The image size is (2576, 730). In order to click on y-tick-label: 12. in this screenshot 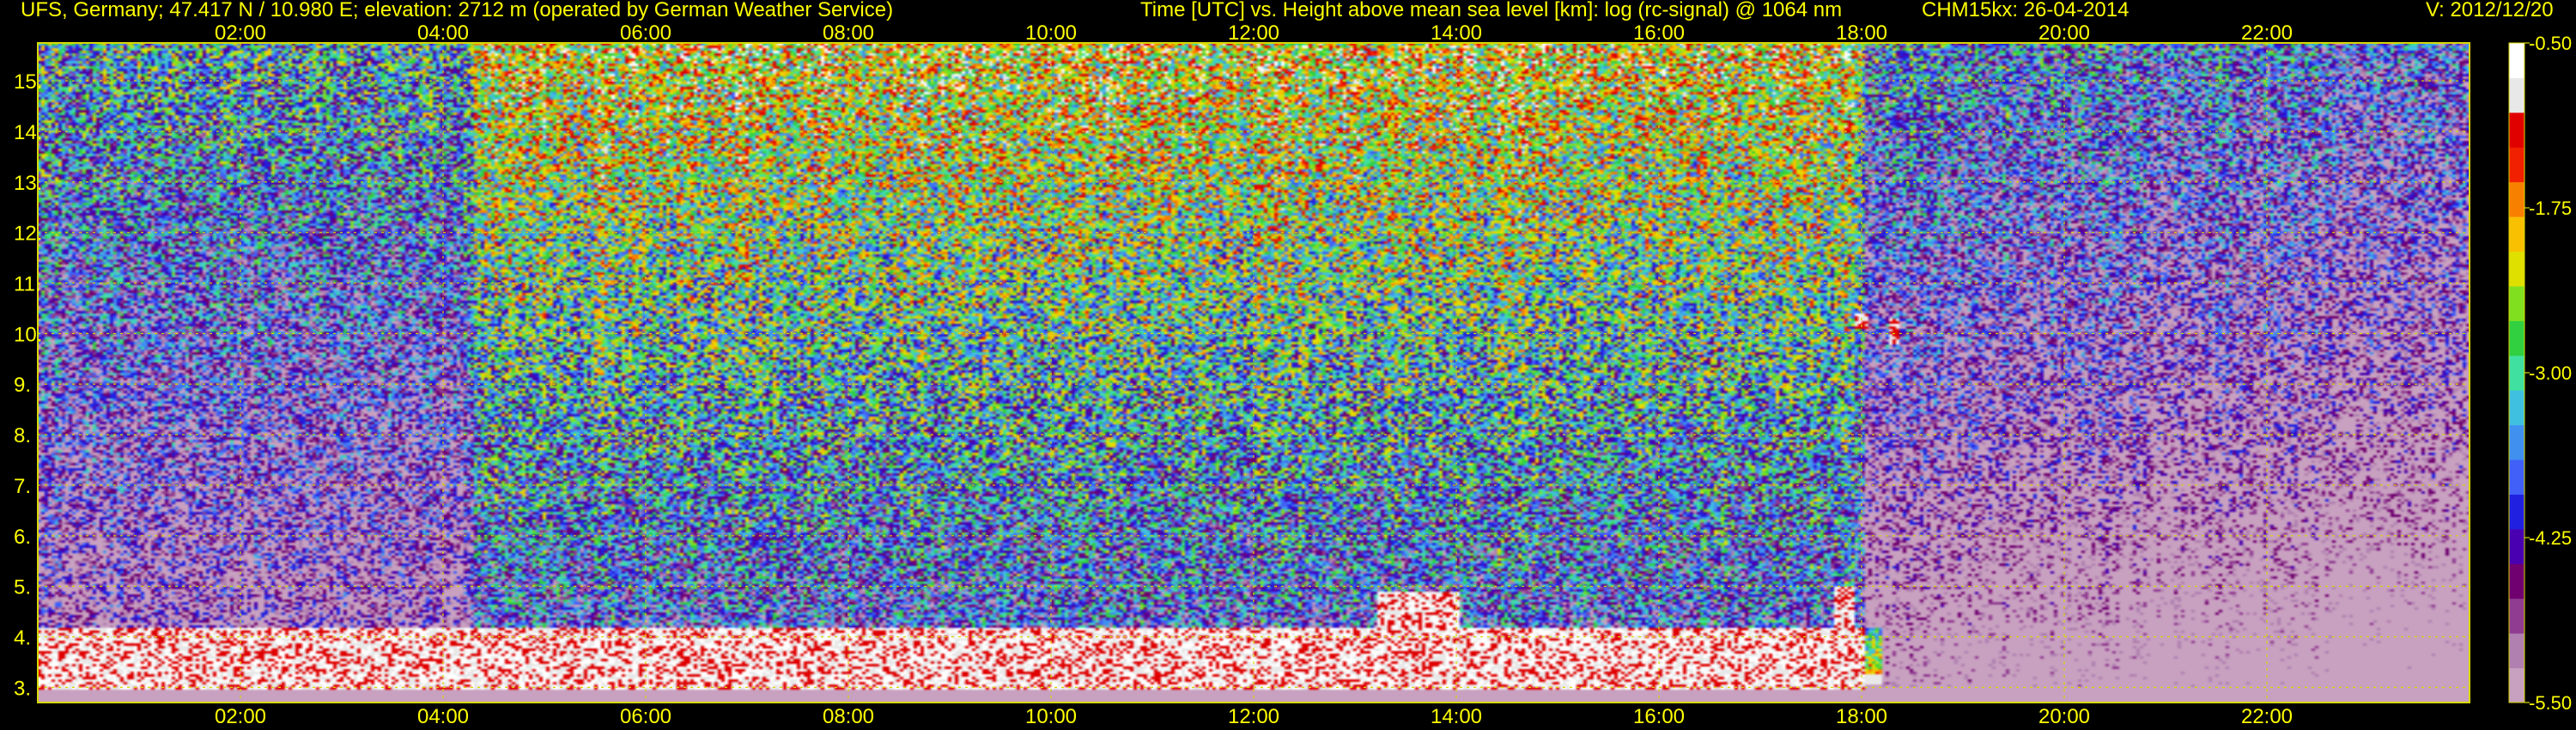, I will do `click(28, 234)`.